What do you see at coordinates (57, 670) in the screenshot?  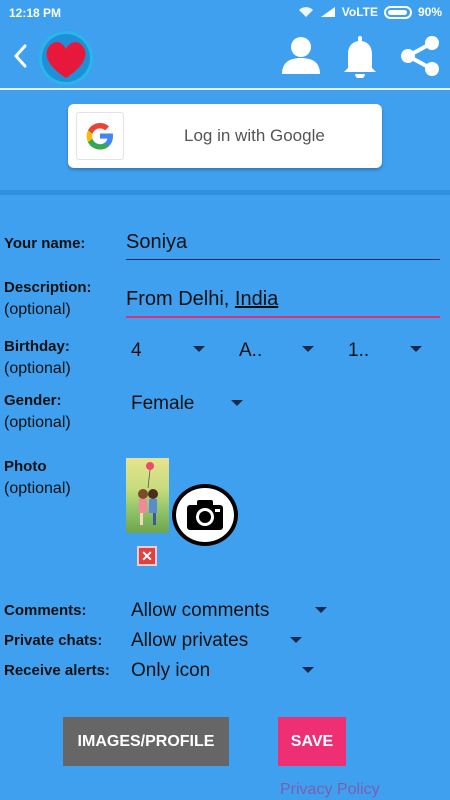 I see `alerts-label: Receive alerts:` at bounding box center [57, 670].